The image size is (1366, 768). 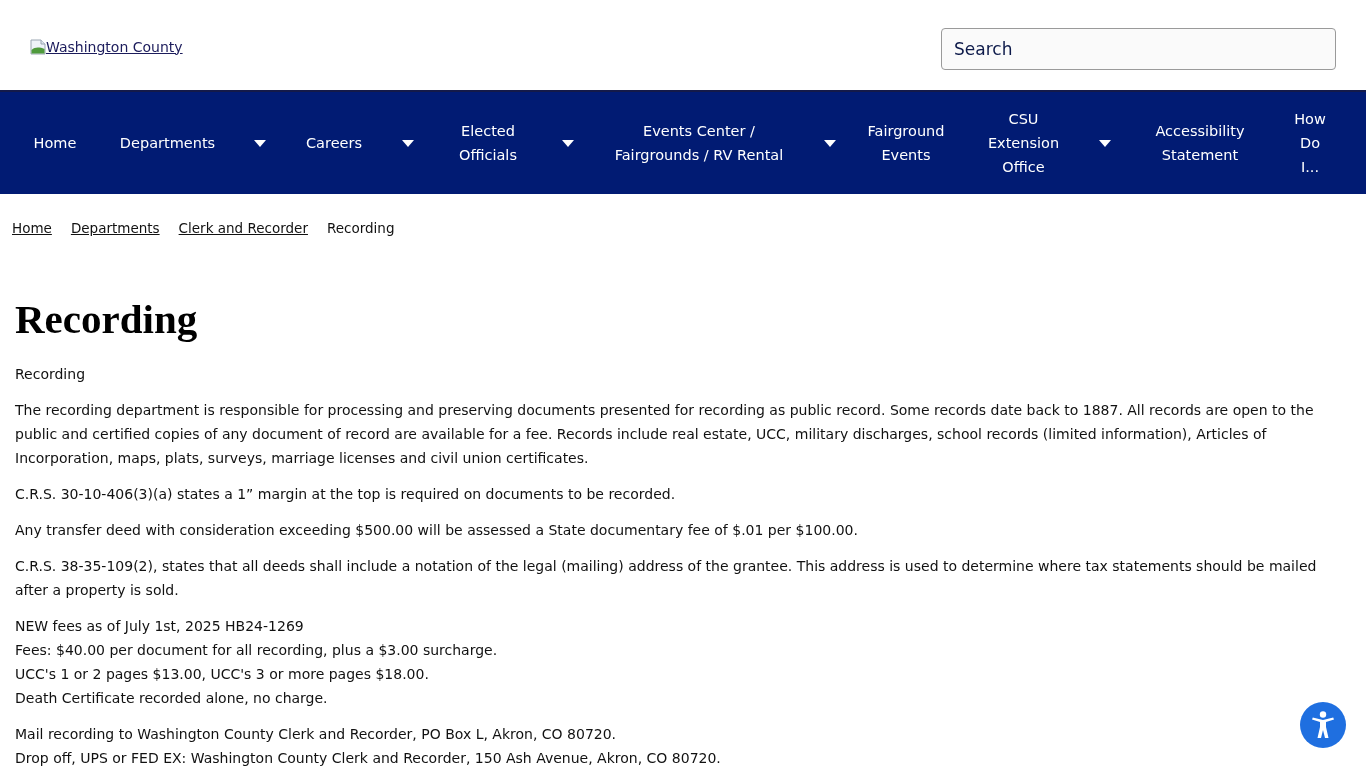 What do you see at coordinates (345, 494) in the screenshot?
I see `body-text: C.R.S. 30-10-406(3)(a) states a 1” margin at the top is required on documents to be recorded.` at bounding box center [345, 494].